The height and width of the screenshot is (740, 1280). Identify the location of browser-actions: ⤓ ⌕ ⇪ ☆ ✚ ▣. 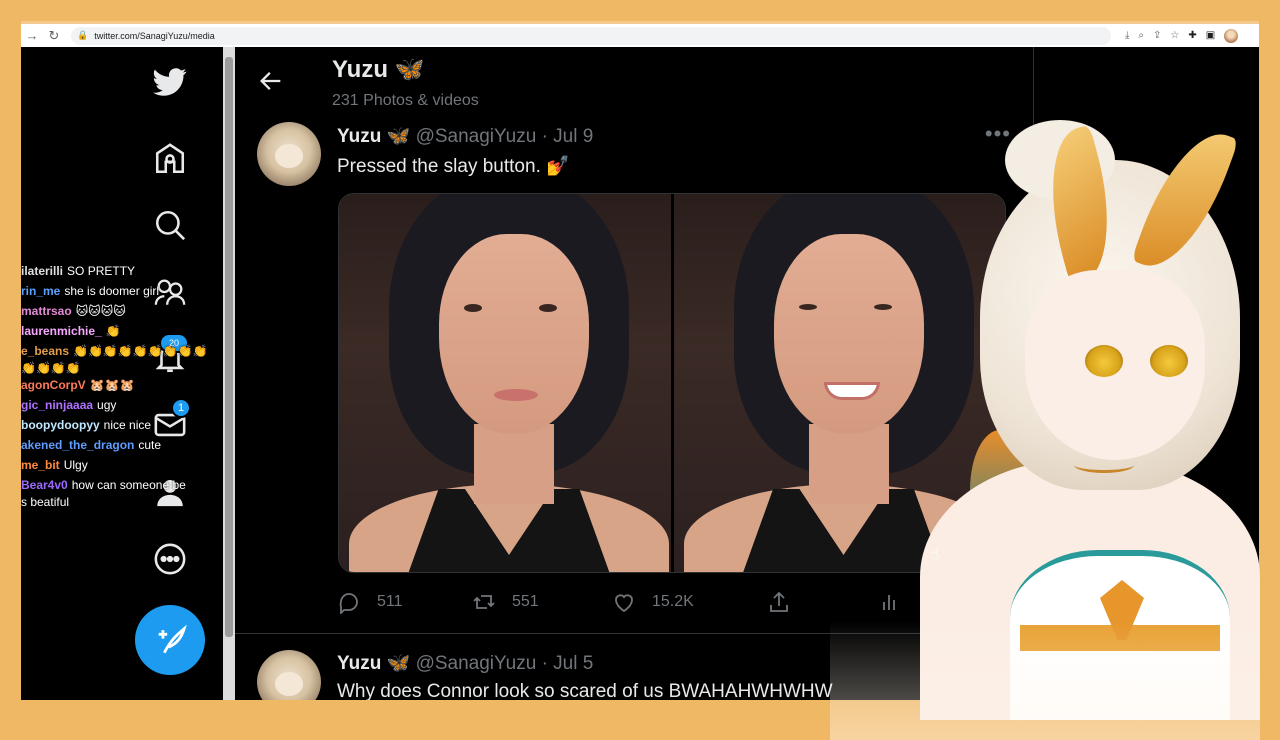
(1182, 35).